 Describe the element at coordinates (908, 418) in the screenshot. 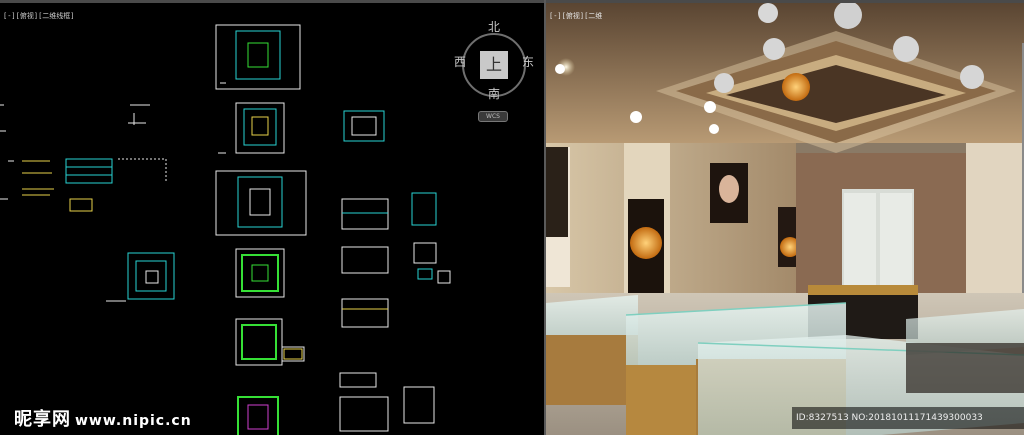

I see `image-id-watermark: ID:8327513 NO:20181011171439300033` at that location.